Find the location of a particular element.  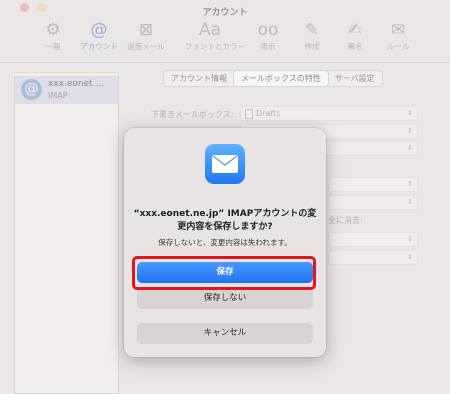

dialog-message: 保存しないと、変更内容は失われます。 is located at coordinates (225, 242).